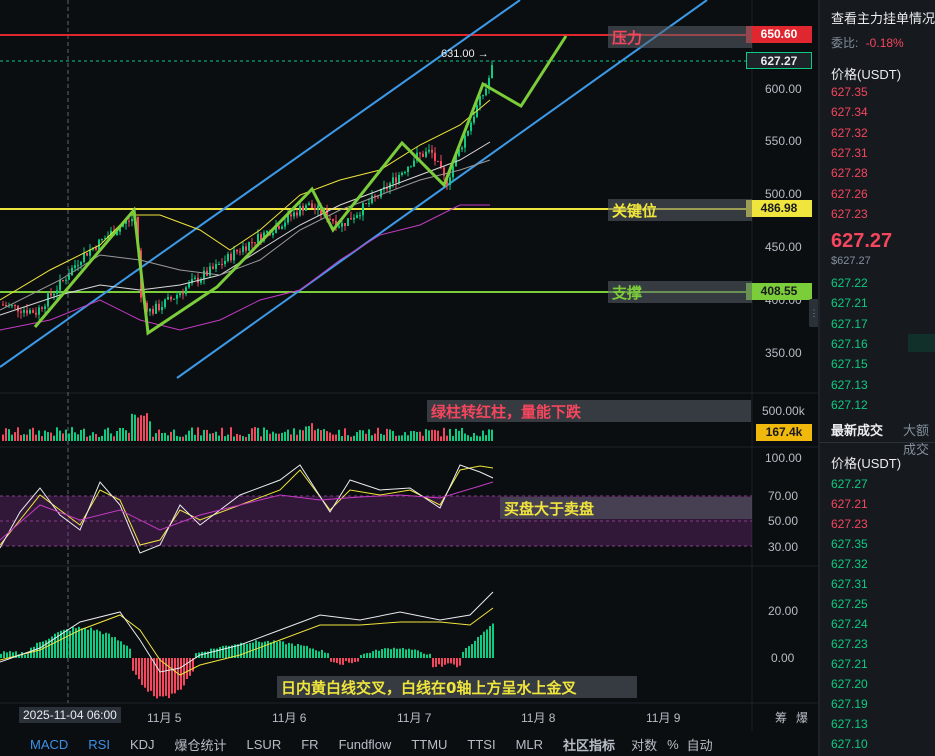  I want to click on tab-kdj: KDJ, so click(142, 744).